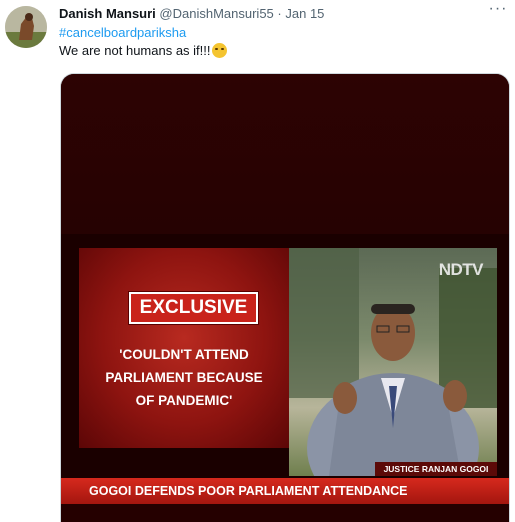 The width and height of the screenshot is (515, 522). What do you see at coordinates (436, 469) in the screenshot?
I see `speaker-name-tag: JUSTICE RANJAN GOGOI` at bounding box center [436, 469].